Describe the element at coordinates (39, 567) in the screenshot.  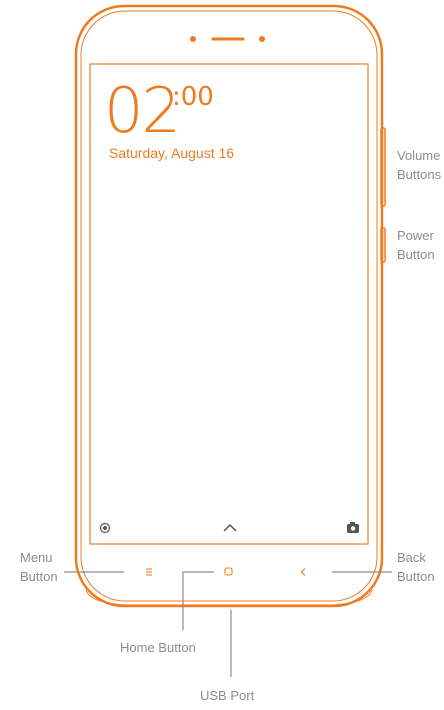
I see `menu-button-label: Menu Button` at that location.